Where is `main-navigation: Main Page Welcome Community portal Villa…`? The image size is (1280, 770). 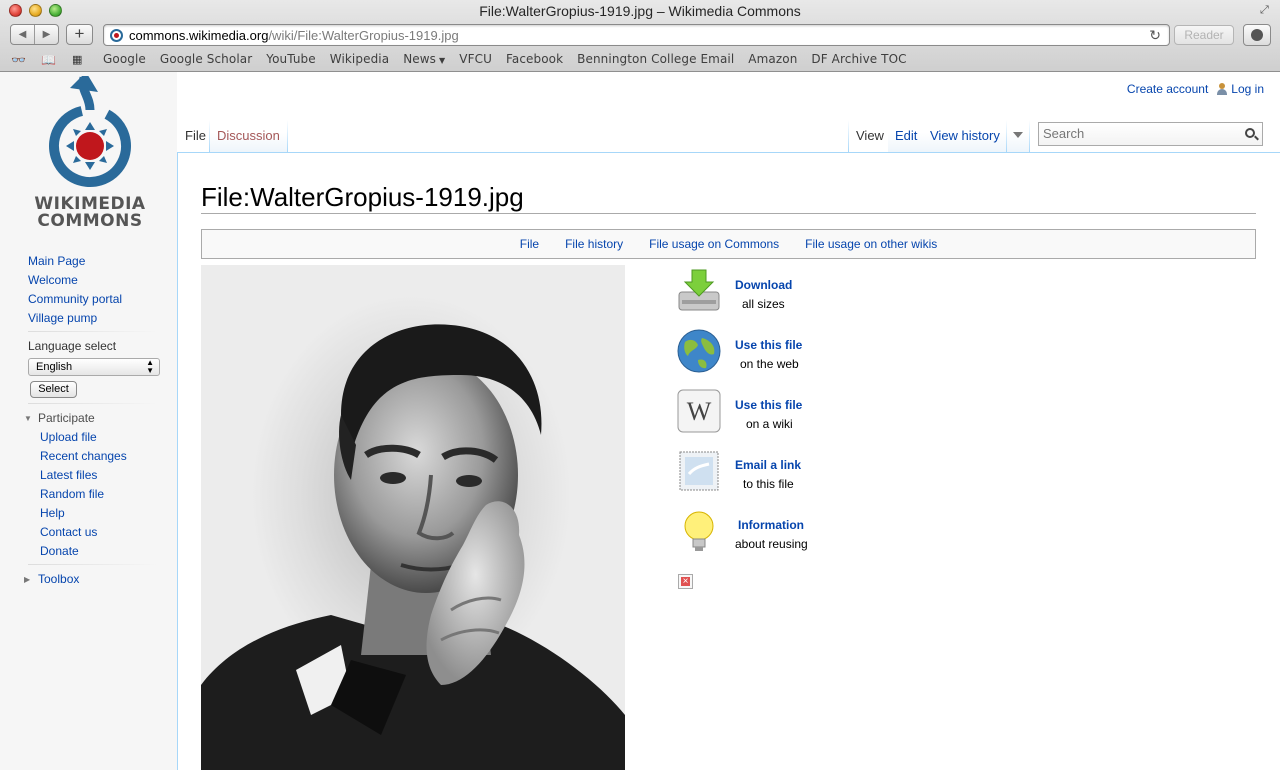
main-navigation: Main Page Welcome Community portal Villa… is located at coordinates (75, 290).